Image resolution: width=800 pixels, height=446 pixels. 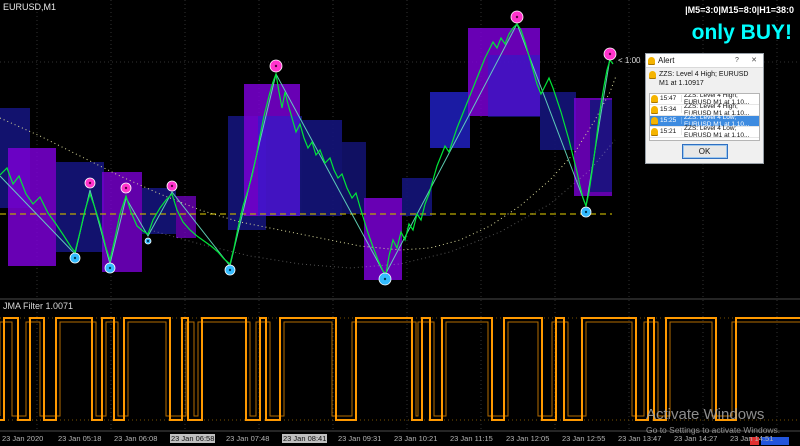 I want to click on axis-label: 23 Jan 12:55, so click(x=584, y=438).